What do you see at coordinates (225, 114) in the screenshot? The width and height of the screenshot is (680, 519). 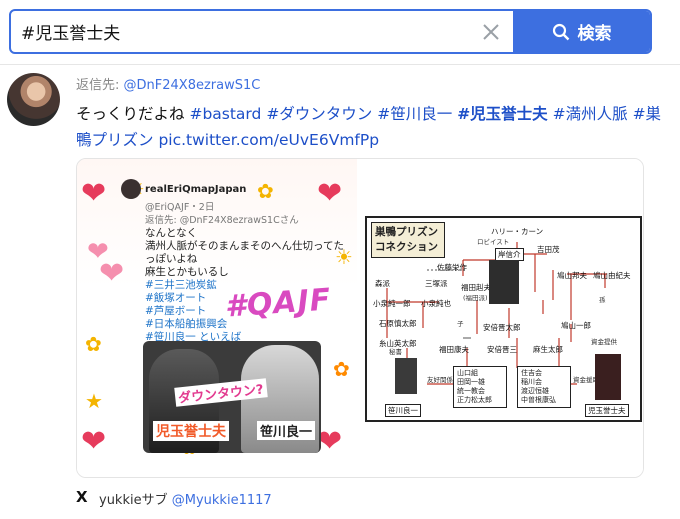 I see `hashtag-link: #bastard` at bounding box center [225, 114].